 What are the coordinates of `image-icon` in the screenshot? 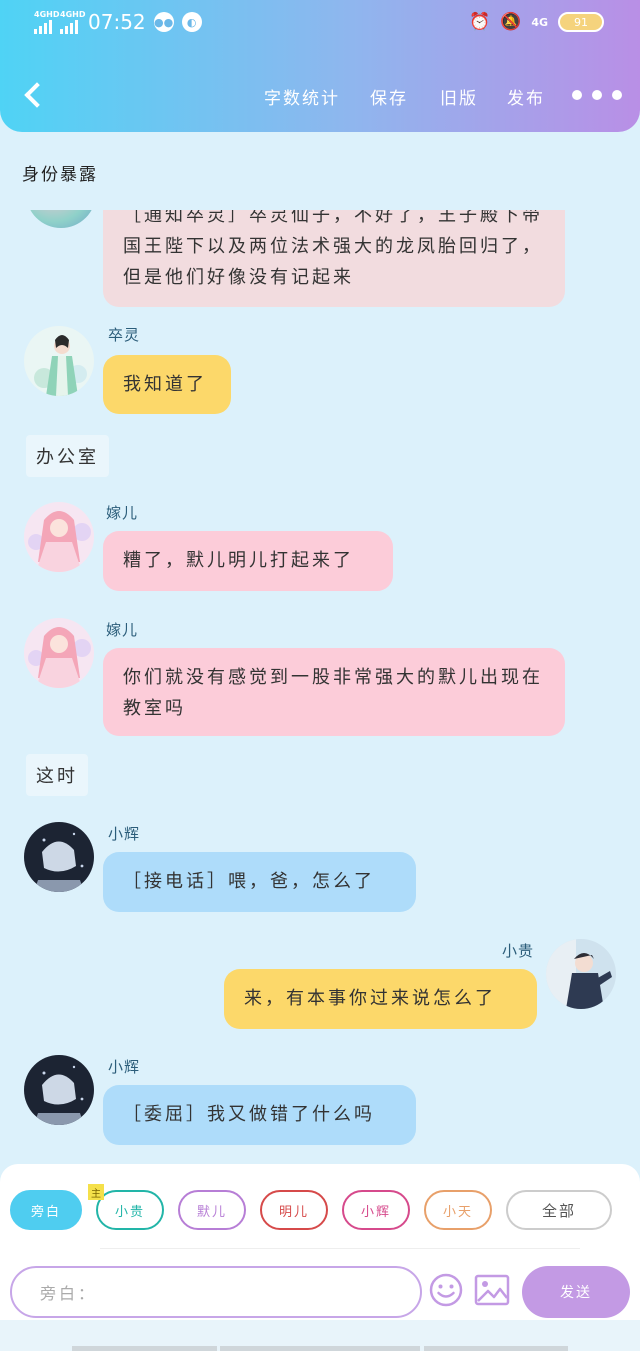 It's located at (492, 1290).